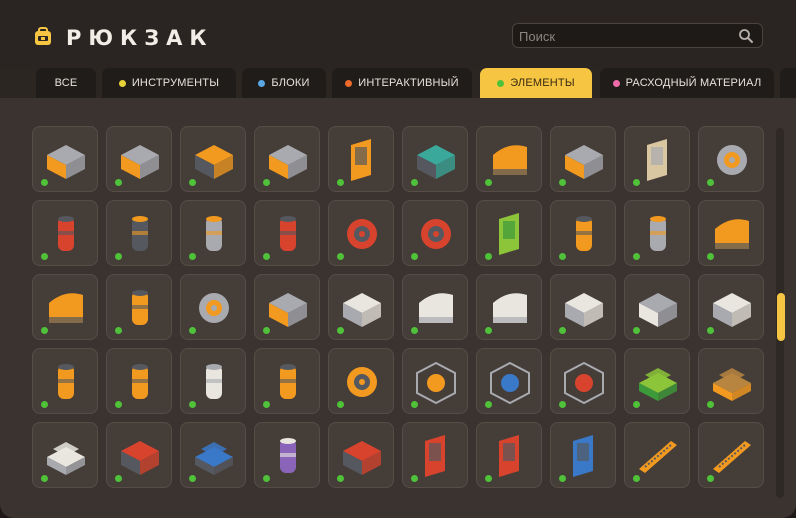 The width and height of the screenshot is (796, 518). I want to click on orange-spool-icon, so click(66, 381).